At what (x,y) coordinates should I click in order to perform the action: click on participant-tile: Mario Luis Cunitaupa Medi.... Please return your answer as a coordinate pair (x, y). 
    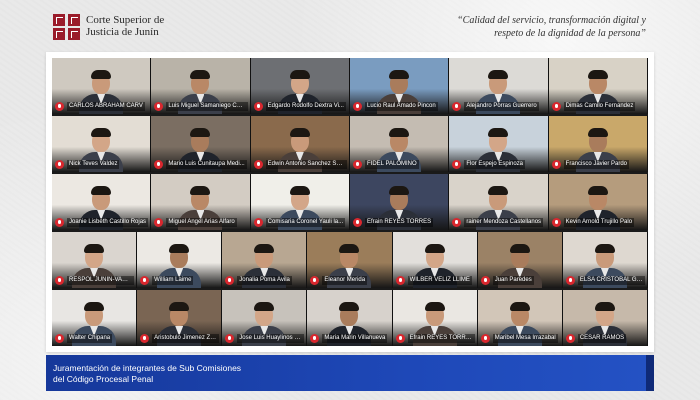
    Looking at the image, I should click on (201, 144).